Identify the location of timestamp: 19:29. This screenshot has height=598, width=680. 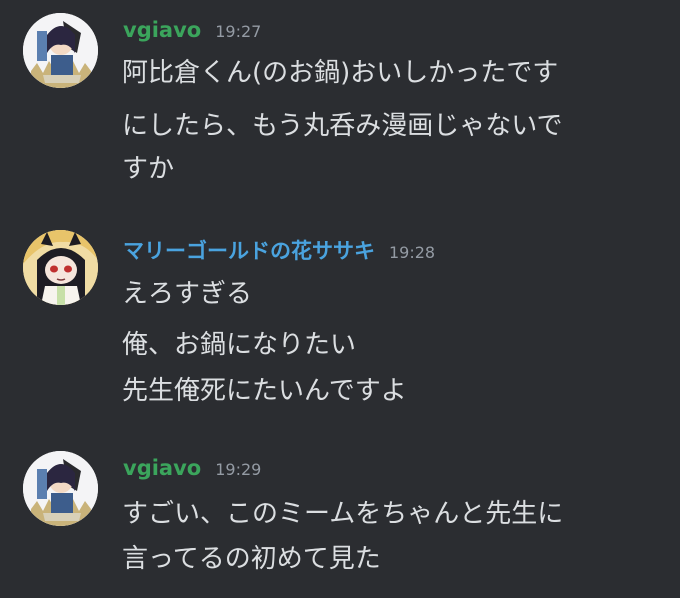
(238, 469).